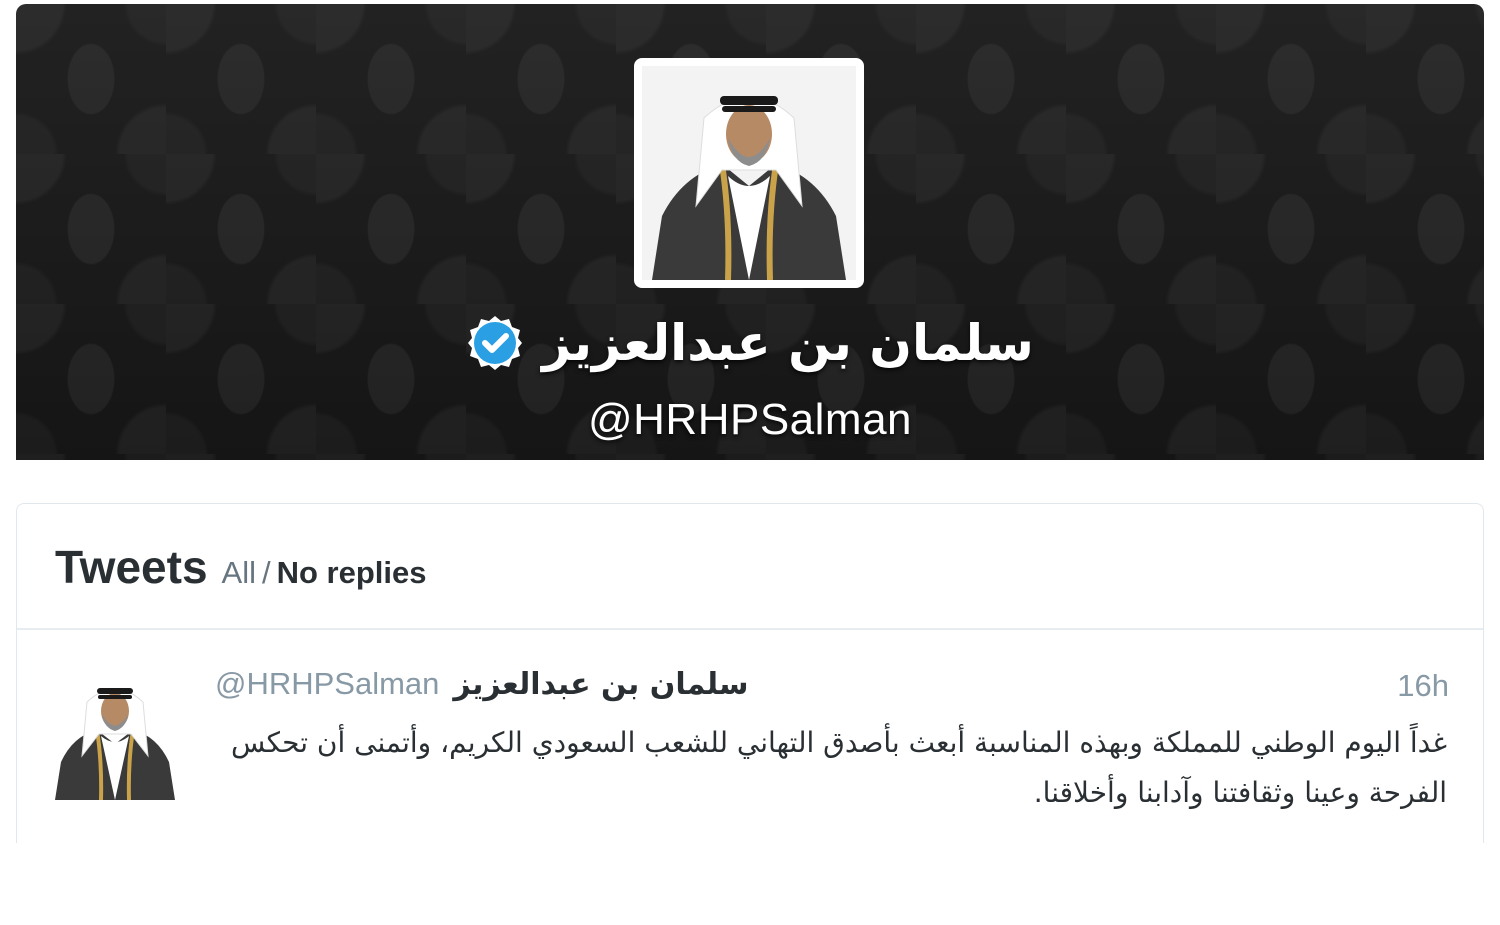 Image resolution: width=1500 pixels, height=925 pixels. Describe the element at coordinates (239, 572) in the screenshot. I see `filter-all-link: All` at that location.